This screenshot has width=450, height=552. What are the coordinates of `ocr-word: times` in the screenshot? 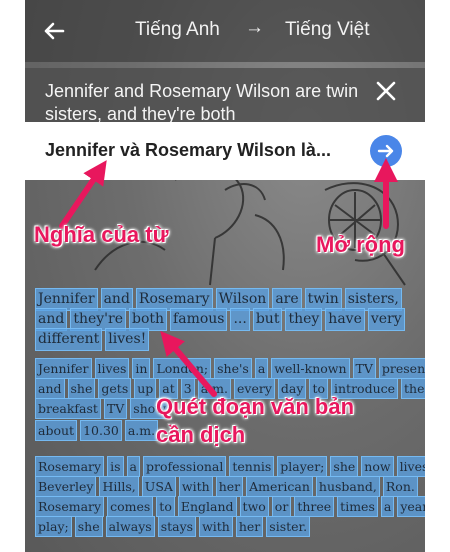 It's located at (357, 506).